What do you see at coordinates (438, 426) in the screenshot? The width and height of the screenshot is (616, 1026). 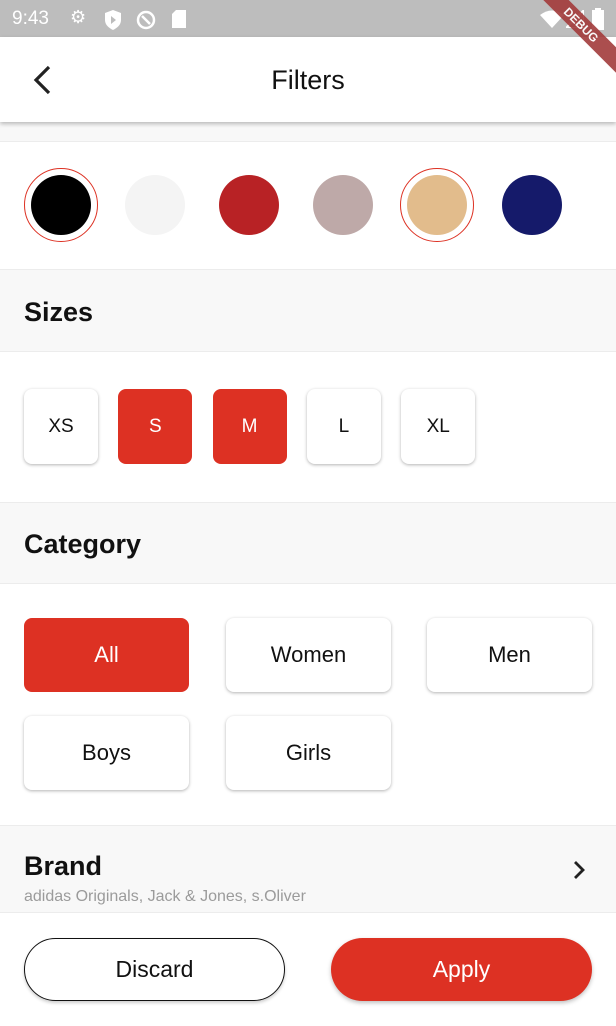 I see `size-chip-xl: XL` at bounding box center [438, 426].